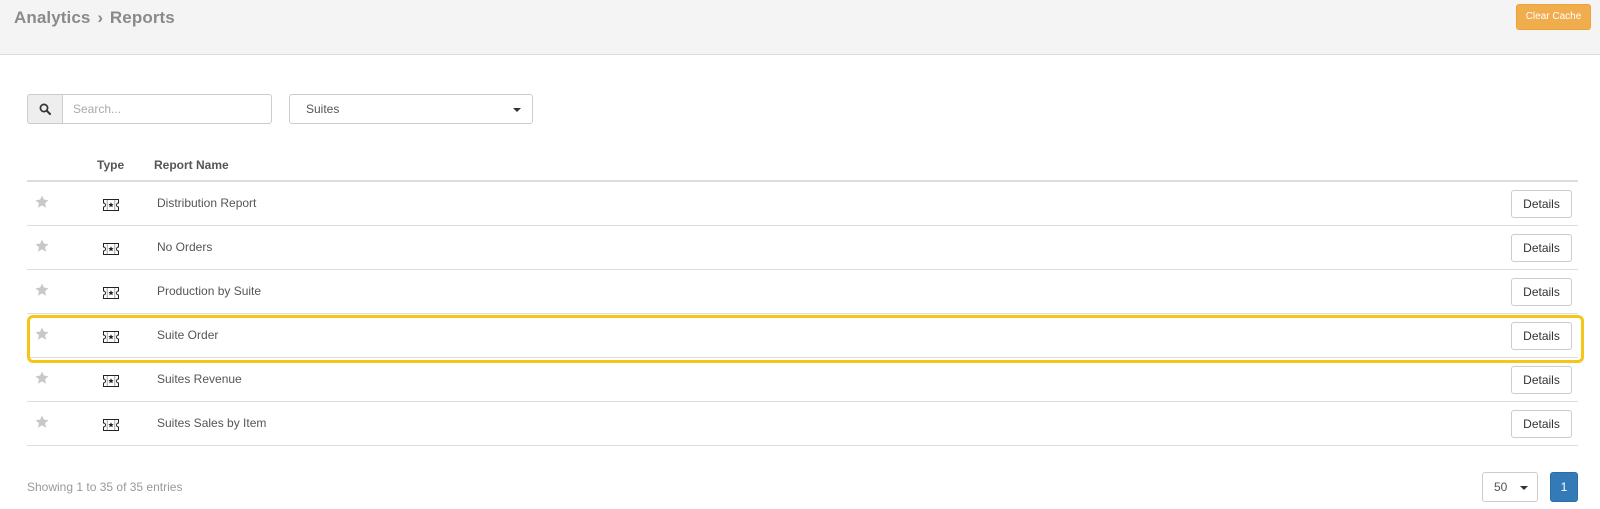  What do you see at coordinates (209, 291) in the screenshot?
I see `report-name: Production by Suite` at bounding box center [209, 291].